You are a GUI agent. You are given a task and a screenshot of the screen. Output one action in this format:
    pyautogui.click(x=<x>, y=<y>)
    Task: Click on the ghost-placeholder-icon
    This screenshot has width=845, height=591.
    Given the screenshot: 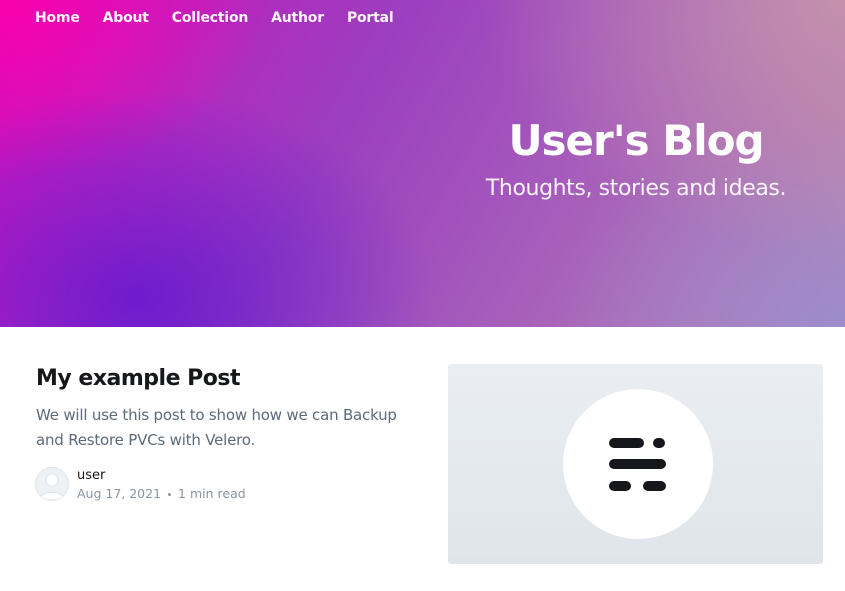 What is the action you would take?
    pyautogui.click(x=637, y=464)
    